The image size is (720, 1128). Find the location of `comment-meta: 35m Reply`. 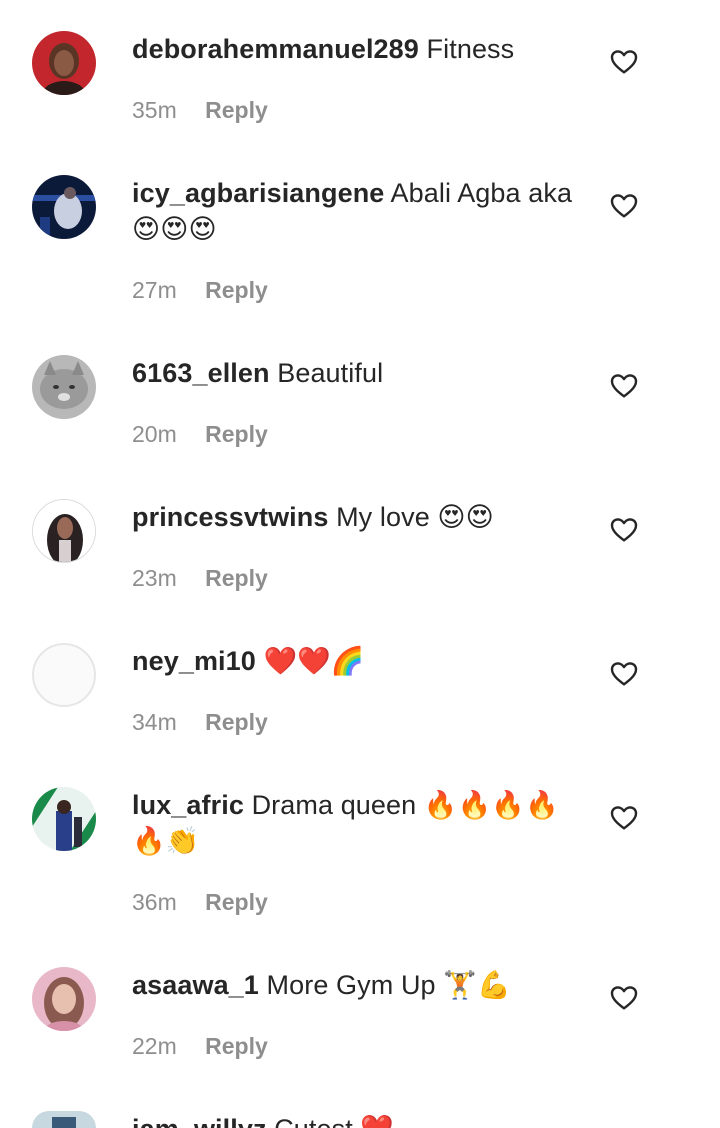

comment-meta: 35m Reply is located at coordinates (200, 110).